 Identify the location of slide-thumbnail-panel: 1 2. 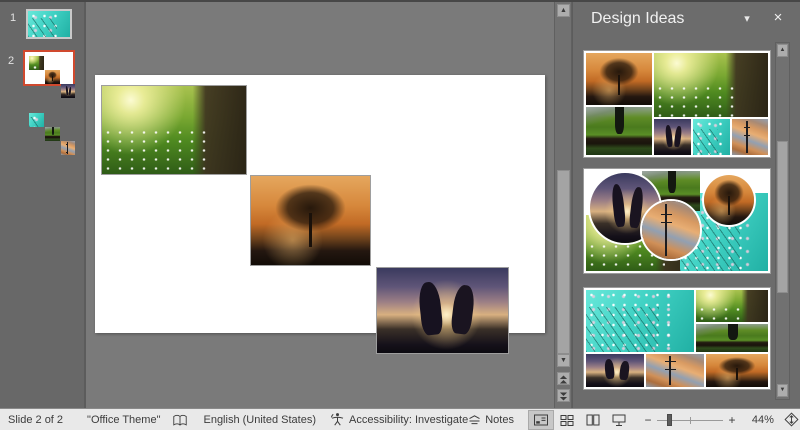
(43, 205).